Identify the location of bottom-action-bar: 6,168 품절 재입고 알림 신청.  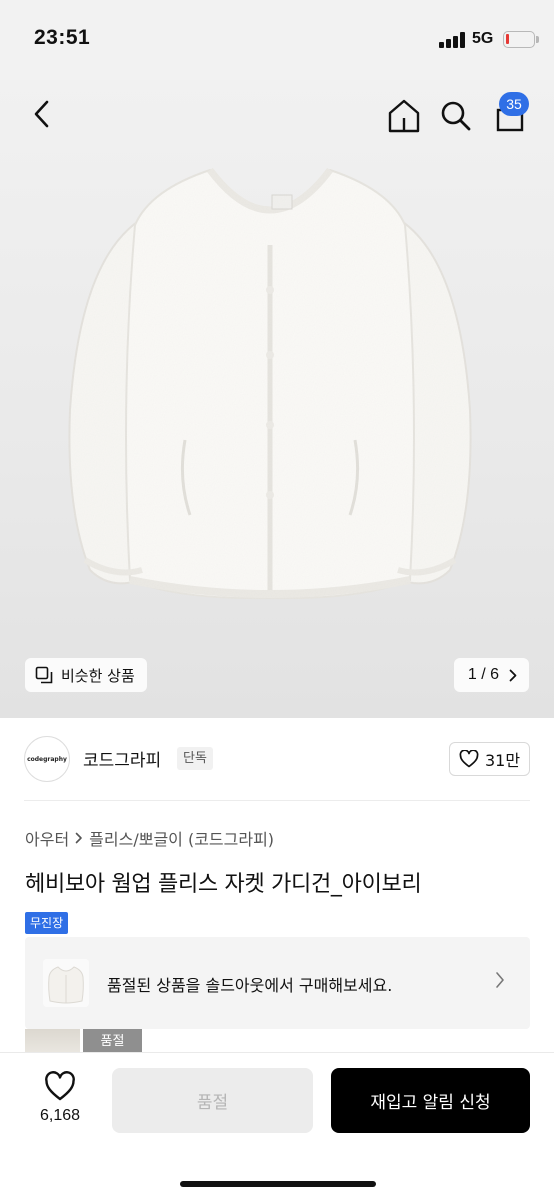
(277, 1126).